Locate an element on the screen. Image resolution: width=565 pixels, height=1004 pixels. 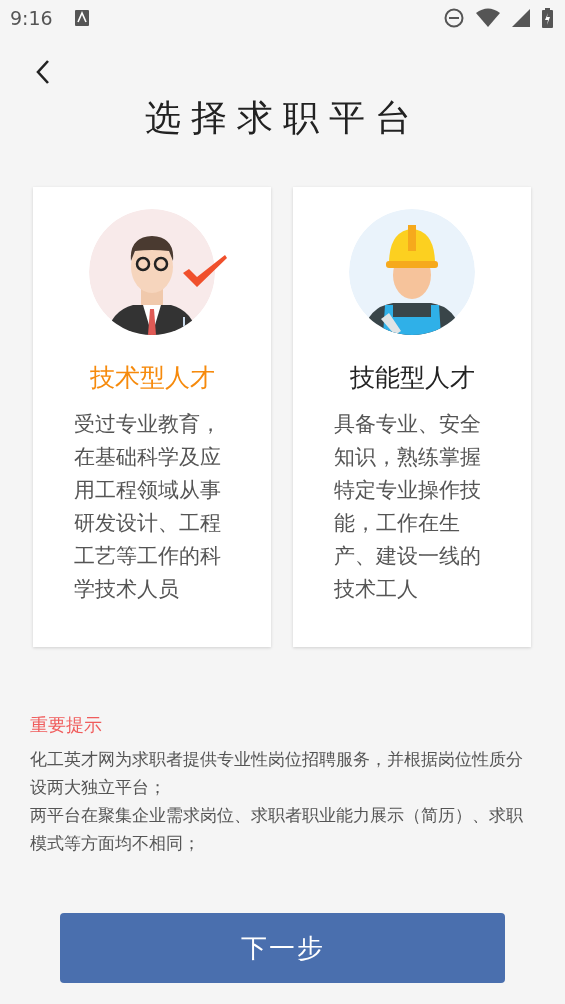
page-title: 选择求职平台 is located at coordinates (282, 118).